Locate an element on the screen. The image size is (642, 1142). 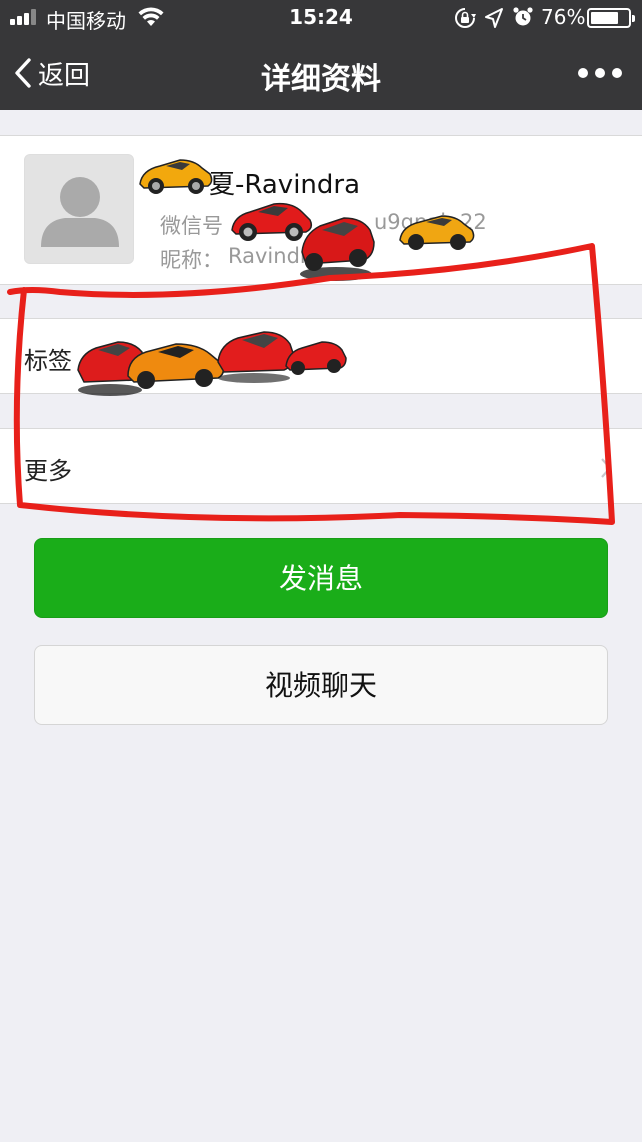
video-call-button: 视频聊天 is located at coordinates (321, 685).